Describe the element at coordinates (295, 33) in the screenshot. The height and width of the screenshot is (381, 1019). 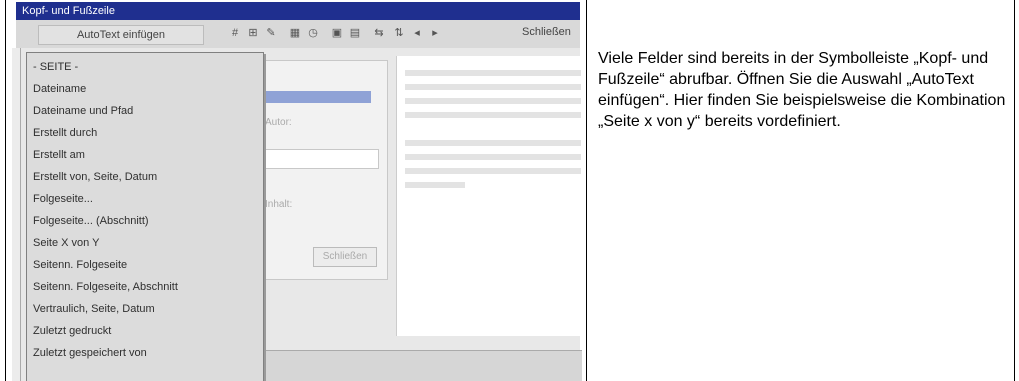
I see `date-icon: ▦` at that location.